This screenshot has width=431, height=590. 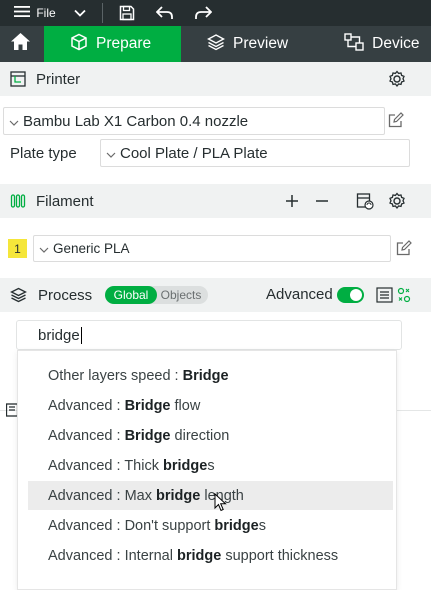 What do you see at coordinates (404, 250) in the screenshot?
I see `edit-filament-icon` at bounding box center [404, 250].